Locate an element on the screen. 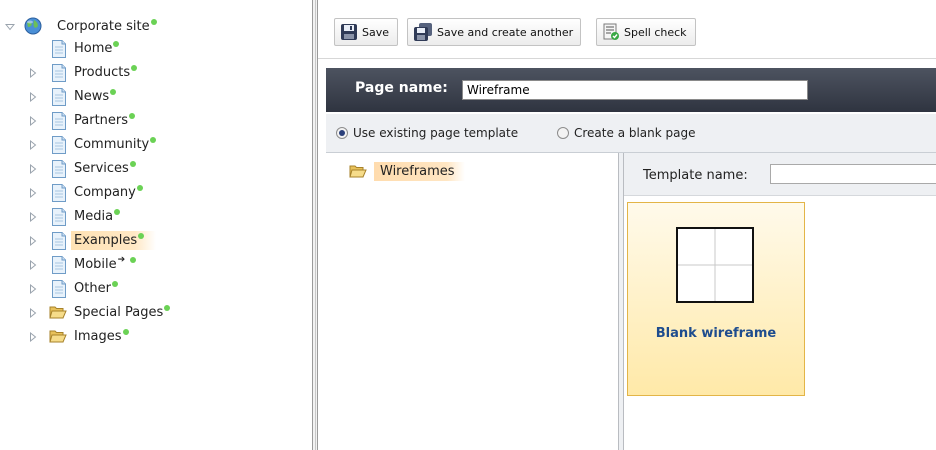 The height and width of the screenshot is (450, 936). save-and-create-another-label: Save and create another is located at coordinates (505, 32).